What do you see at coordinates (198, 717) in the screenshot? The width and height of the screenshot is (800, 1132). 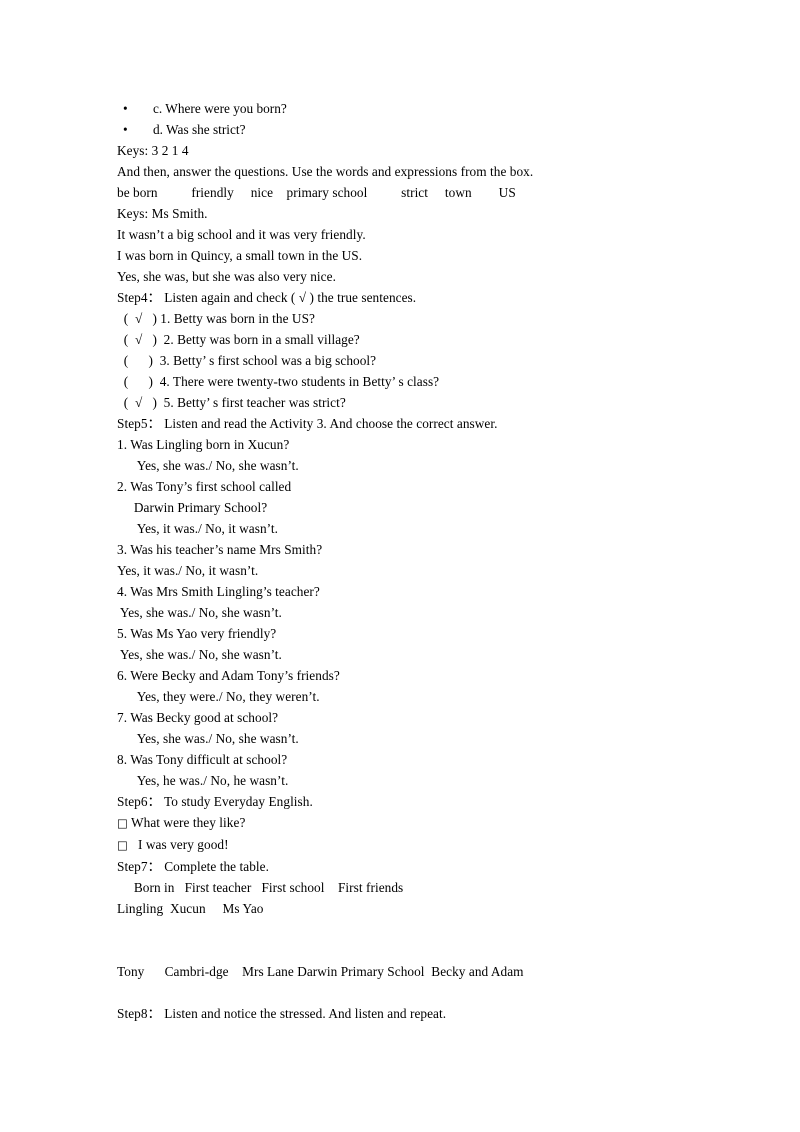 I see `text-line: 7. Was Becky good at school?` at bounding box center [198, 717].